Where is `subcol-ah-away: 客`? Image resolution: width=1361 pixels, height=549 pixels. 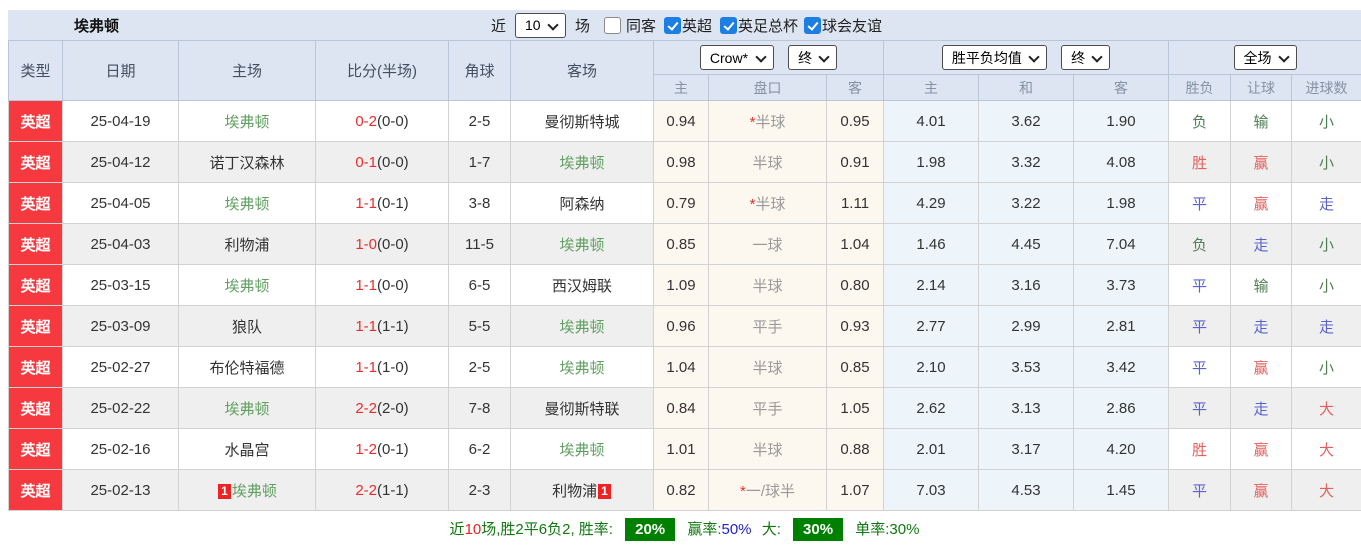 subcol-ah-away: 客 is located at coordinates (855, 88).